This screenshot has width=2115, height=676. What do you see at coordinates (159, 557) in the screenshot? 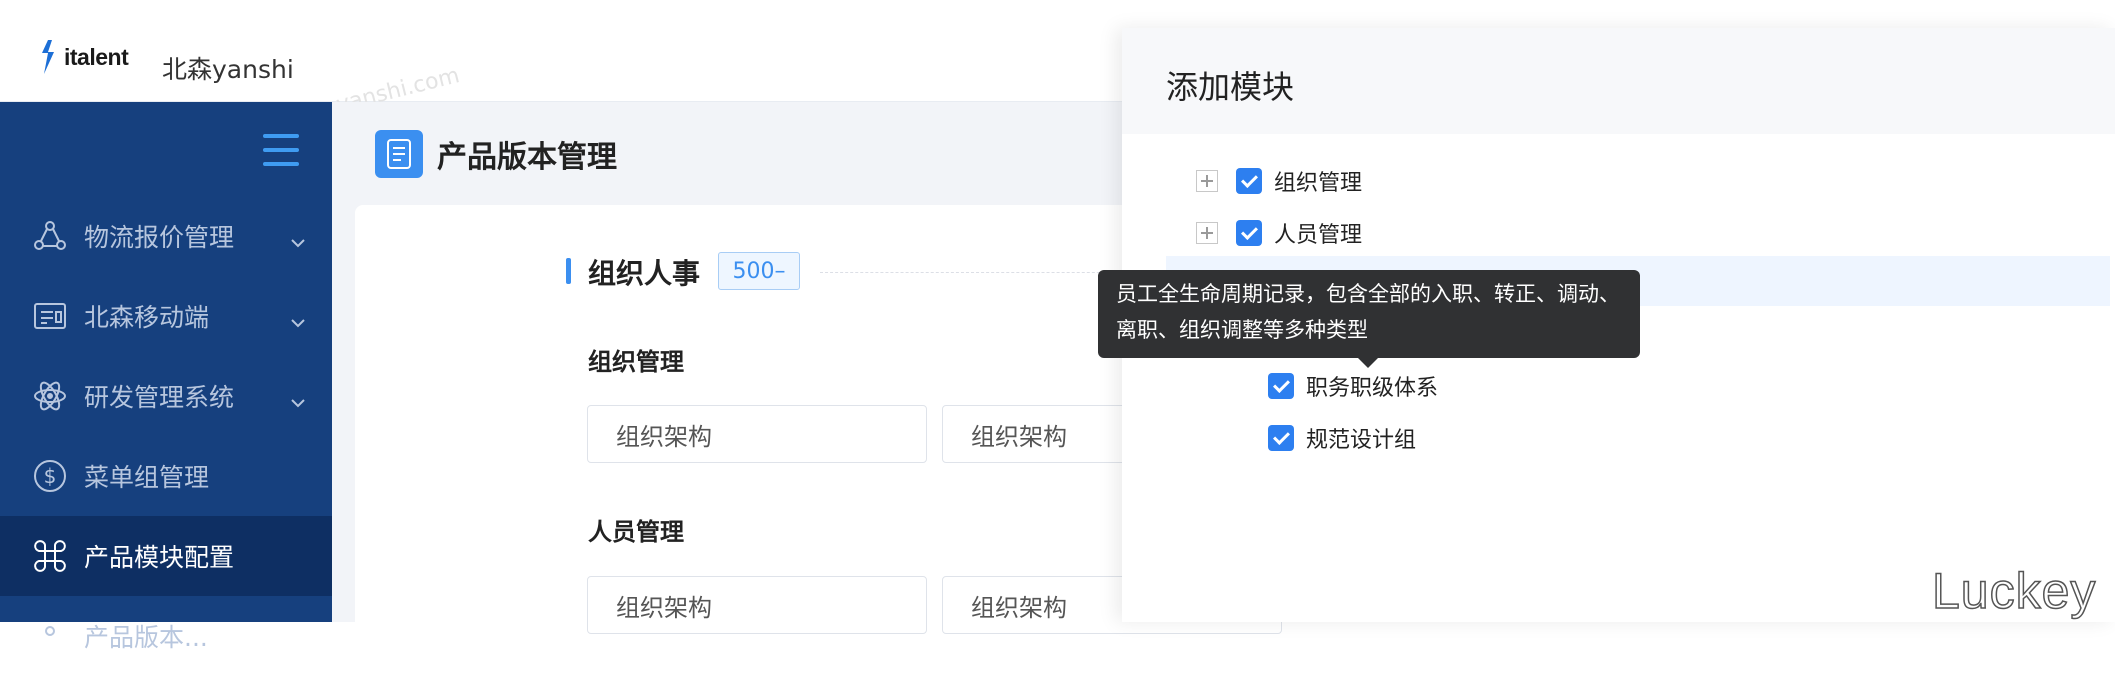
I see `sidebar-item-label: 产品模块配置` at bounding box center [159, 557].